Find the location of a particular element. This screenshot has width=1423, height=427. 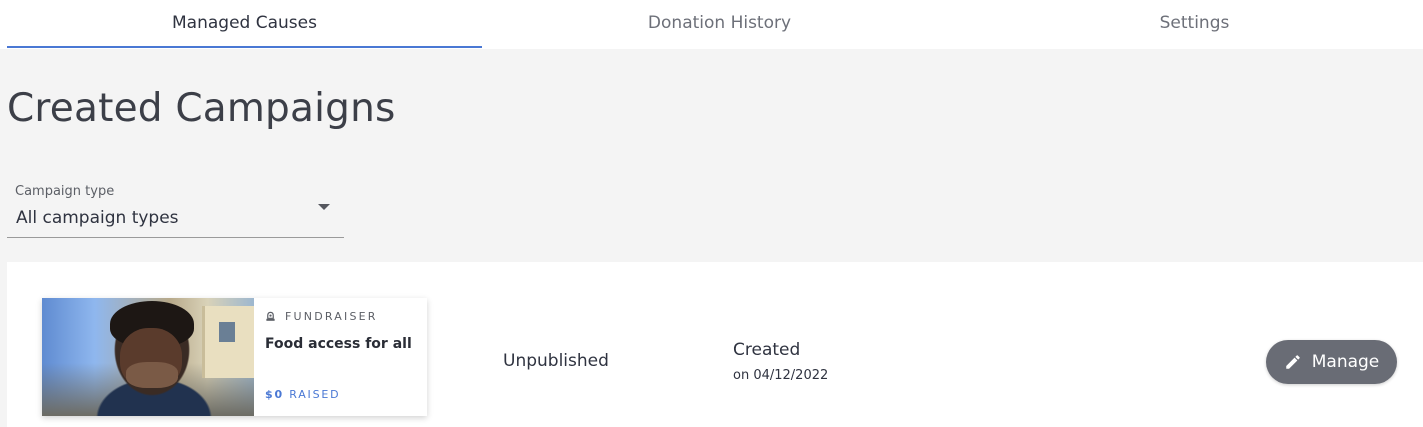

campaign-title: Food access for all is located at coordinates (338, 344).